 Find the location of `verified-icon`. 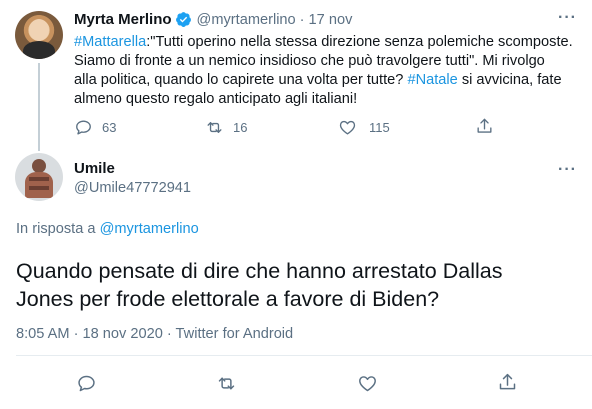

verified-icon is located at coordinates (183, 19).